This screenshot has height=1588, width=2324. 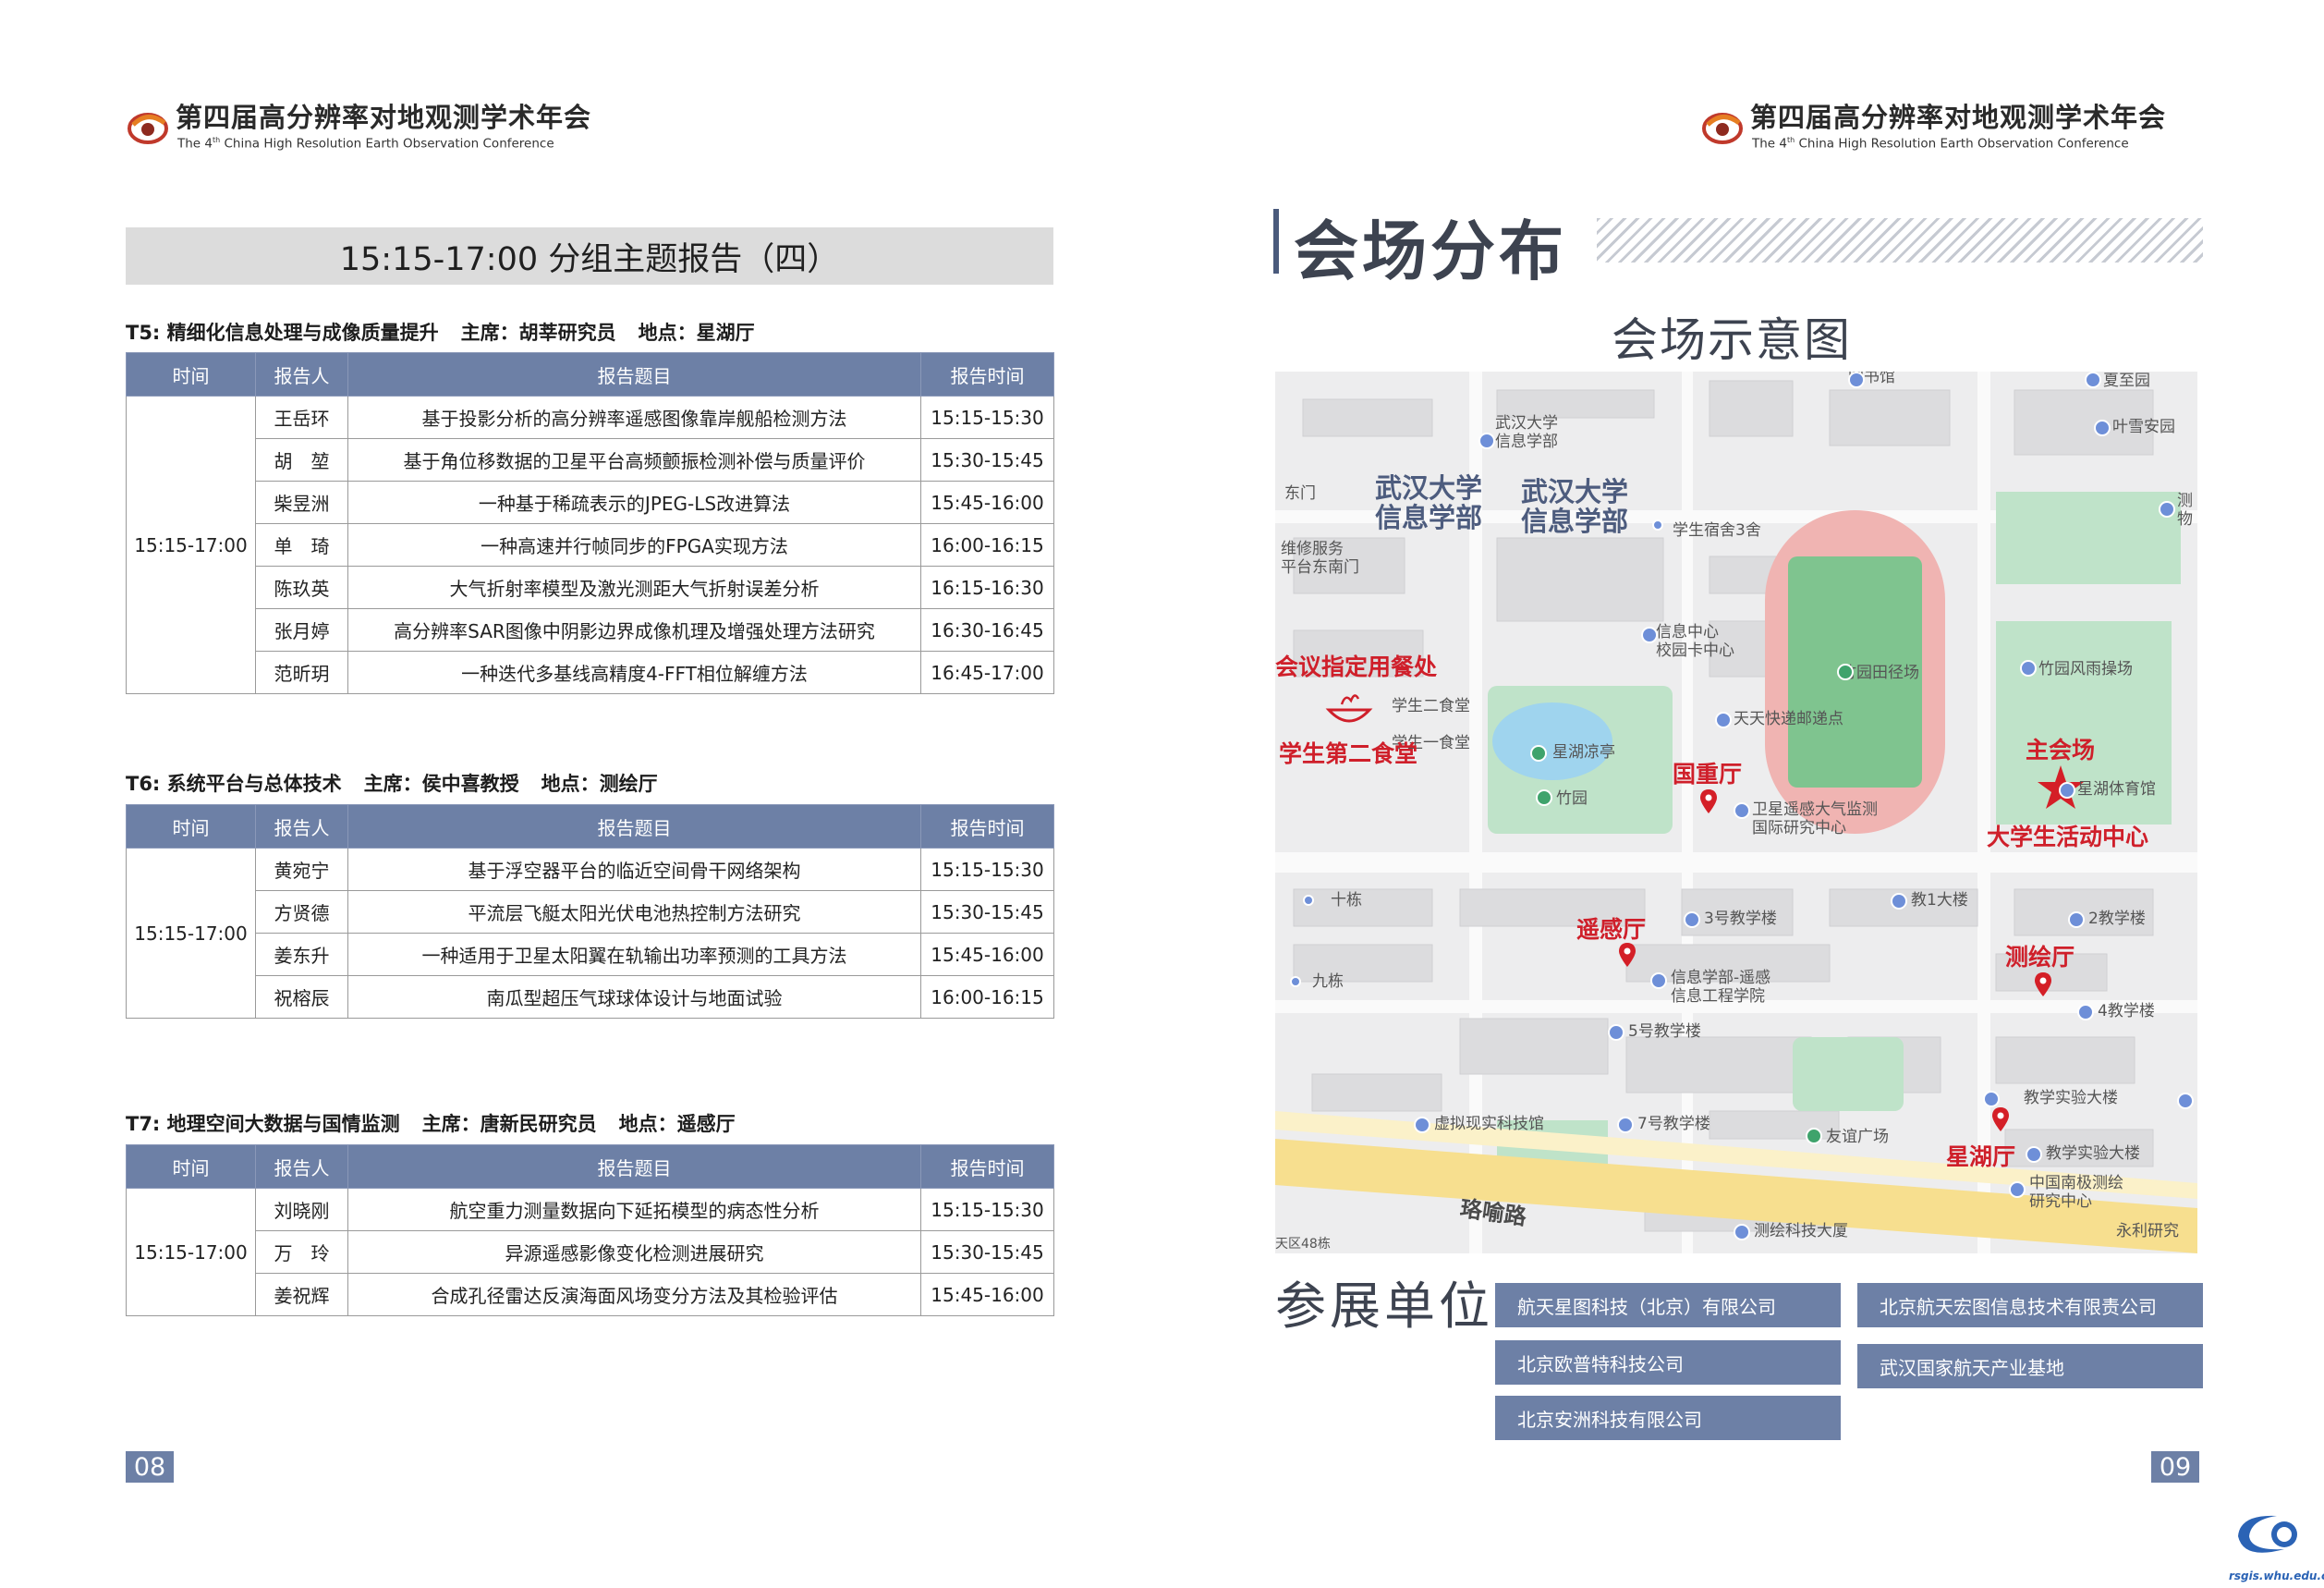 I want to click on speaker: 王岳环, so click(x=301, y=417).